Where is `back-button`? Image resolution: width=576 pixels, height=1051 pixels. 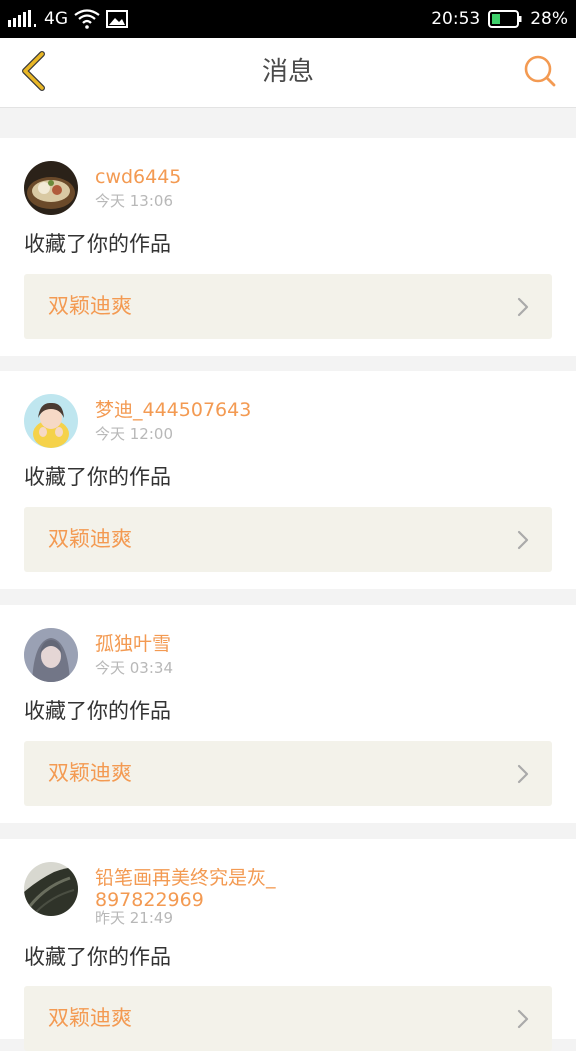 back-button is located at coordinates (33, 73).